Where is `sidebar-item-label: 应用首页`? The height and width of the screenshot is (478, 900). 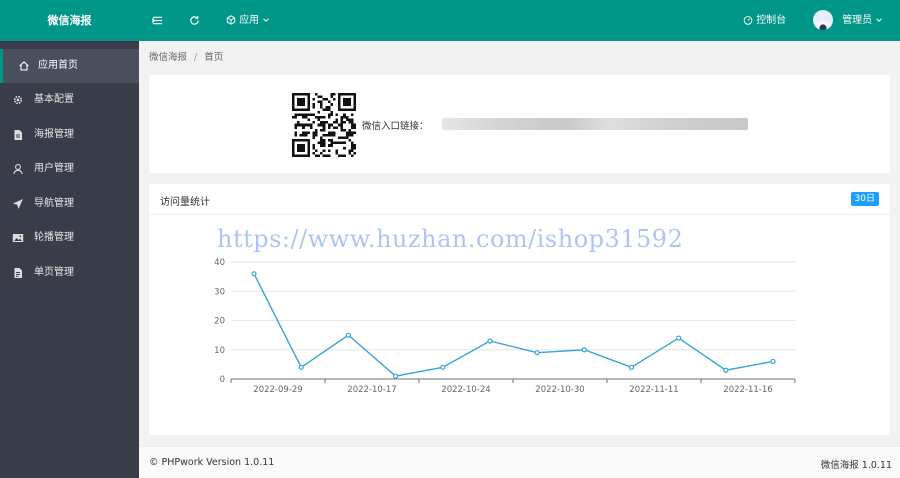
sidebar-item-label: 应用首页 is located at coordinates (58, 65).